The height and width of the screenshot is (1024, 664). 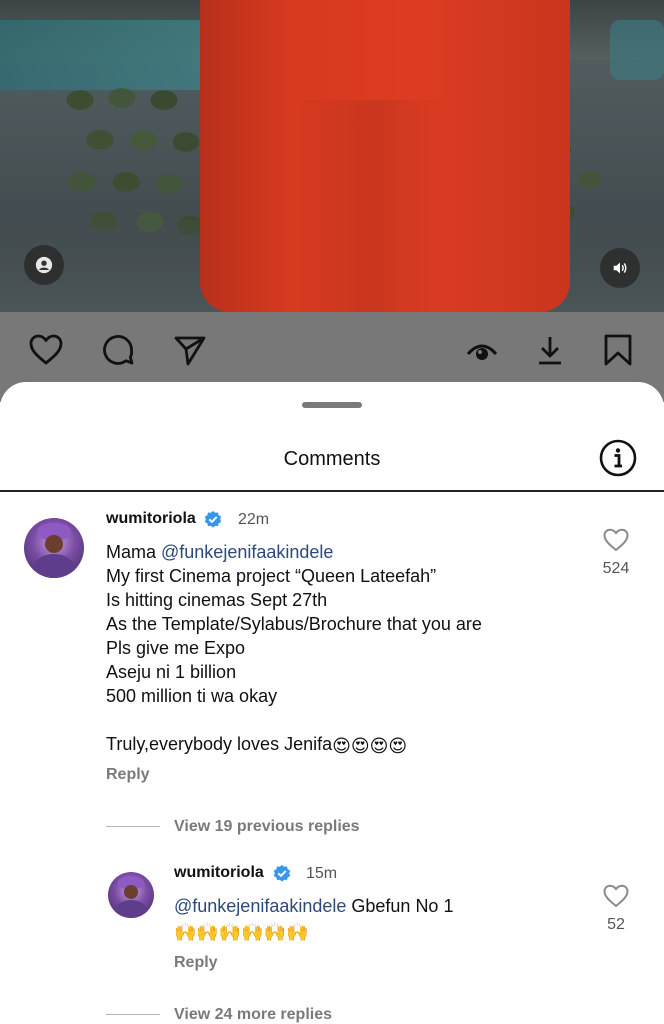 I want to click on share-button, so click(x=190, y=350).